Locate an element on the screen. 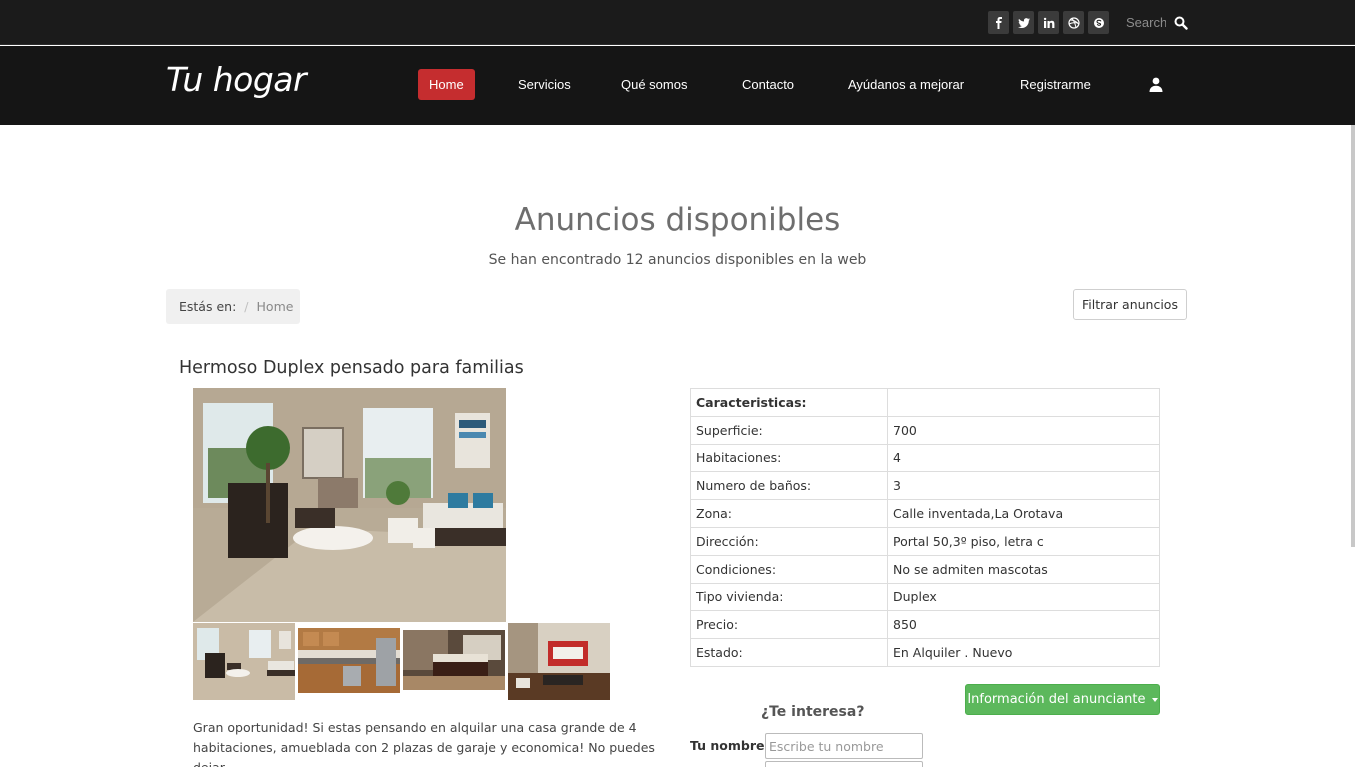 This screenshot has height=767, width=1355. name-input is located at coordinates (844, 746).